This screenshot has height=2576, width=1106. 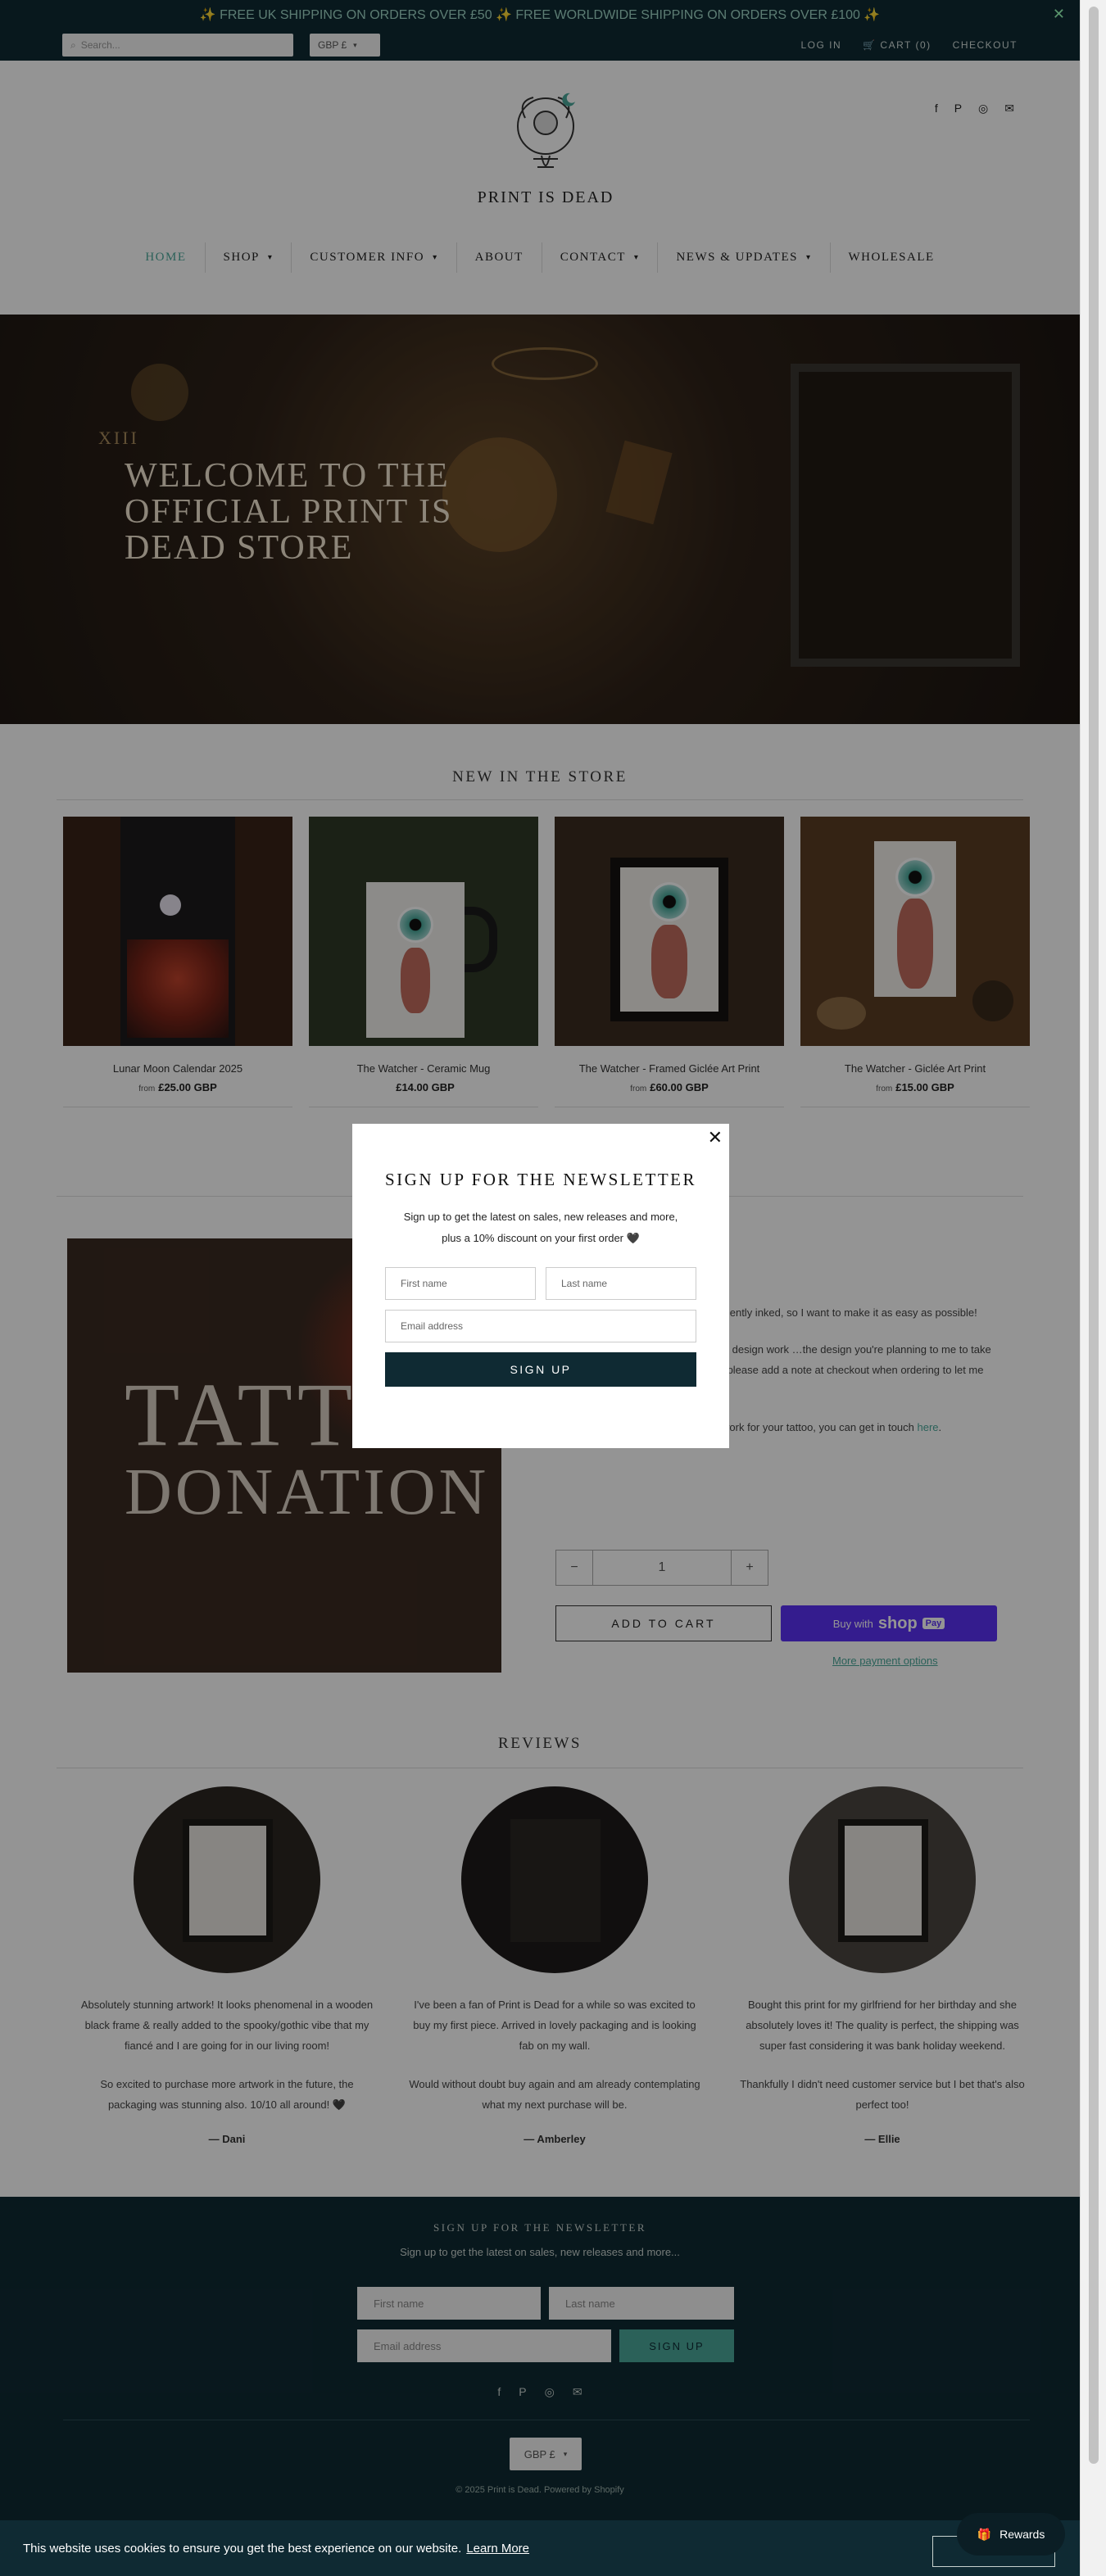 I want to click on rewards-button: 🎁 Rewards, so click(x=1011, y=2534).